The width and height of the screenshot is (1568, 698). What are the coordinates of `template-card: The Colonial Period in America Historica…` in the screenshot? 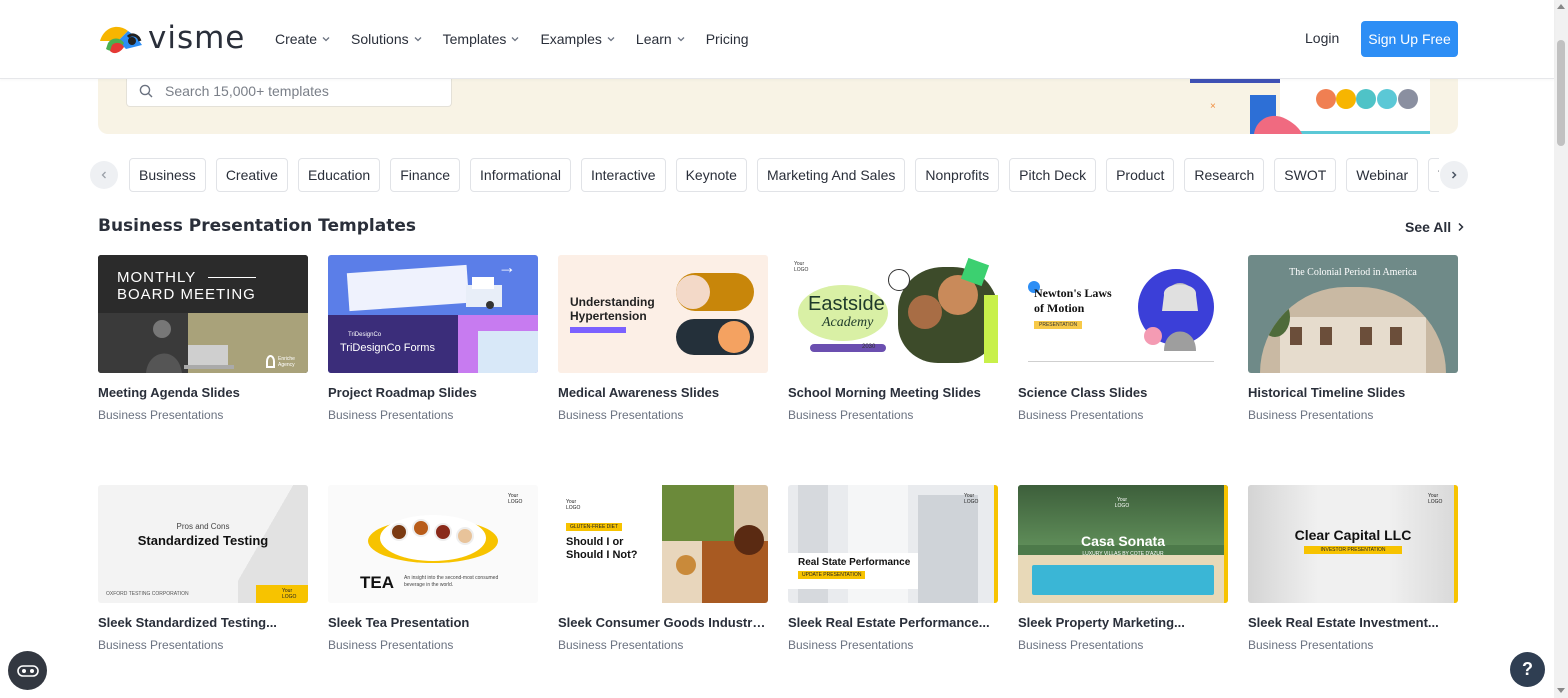 It's located at (1353, 338).